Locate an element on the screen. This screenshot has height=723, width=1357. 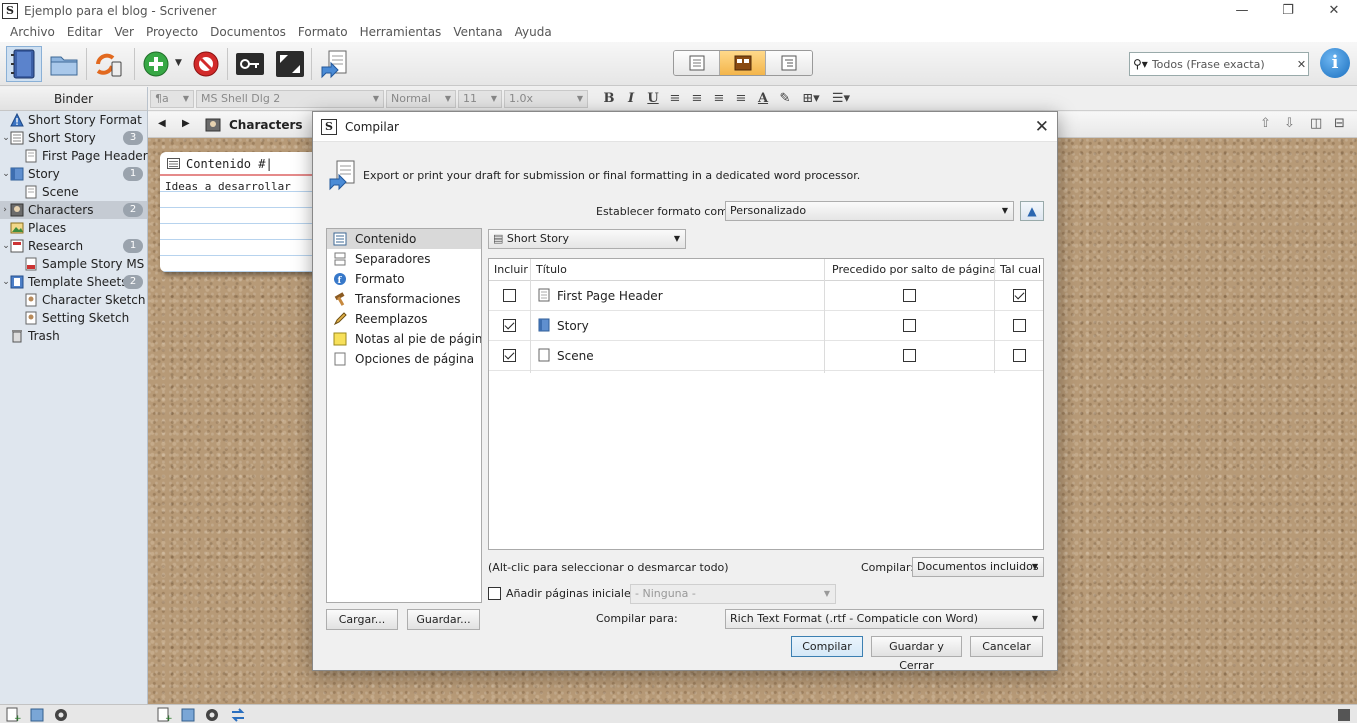
search-input is located at coordinates (1224, 64).